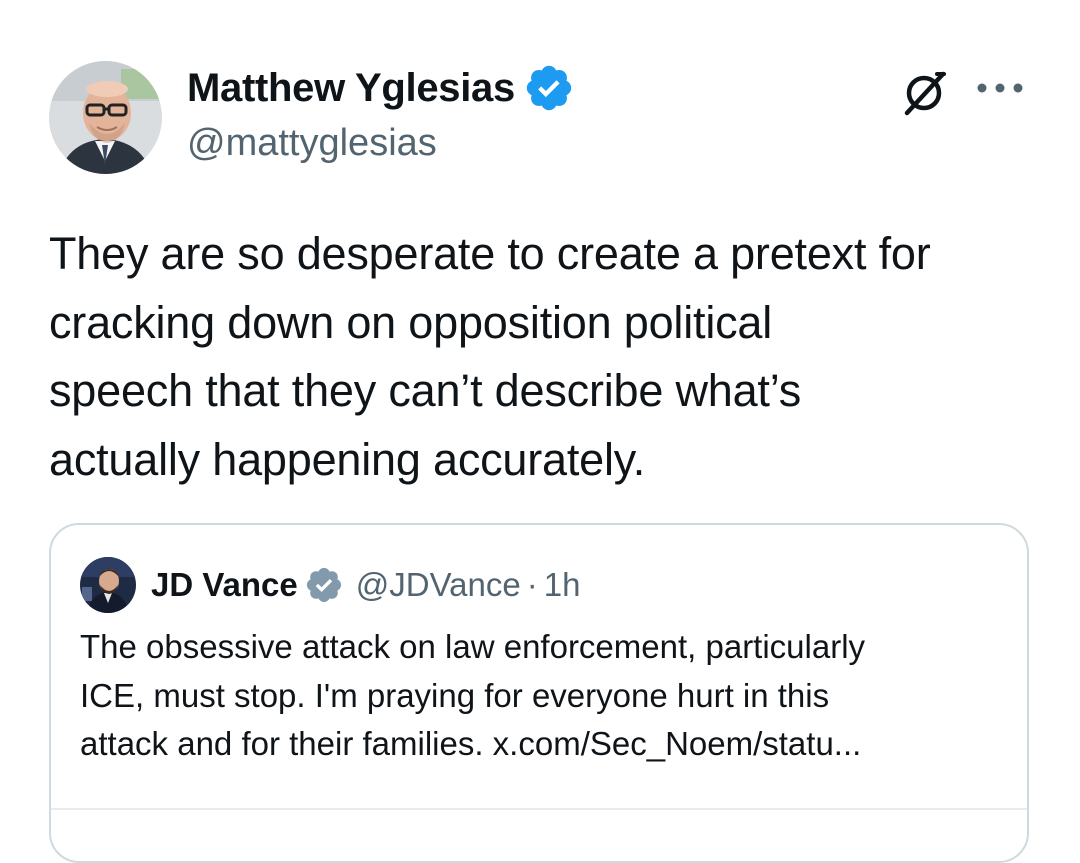 This screenshot has width=1080, height=863. Describe the element at coordinates (425, 390) in the screenshot. I see `tweet-text-line: speech that they can’t describe what’s` at that location.